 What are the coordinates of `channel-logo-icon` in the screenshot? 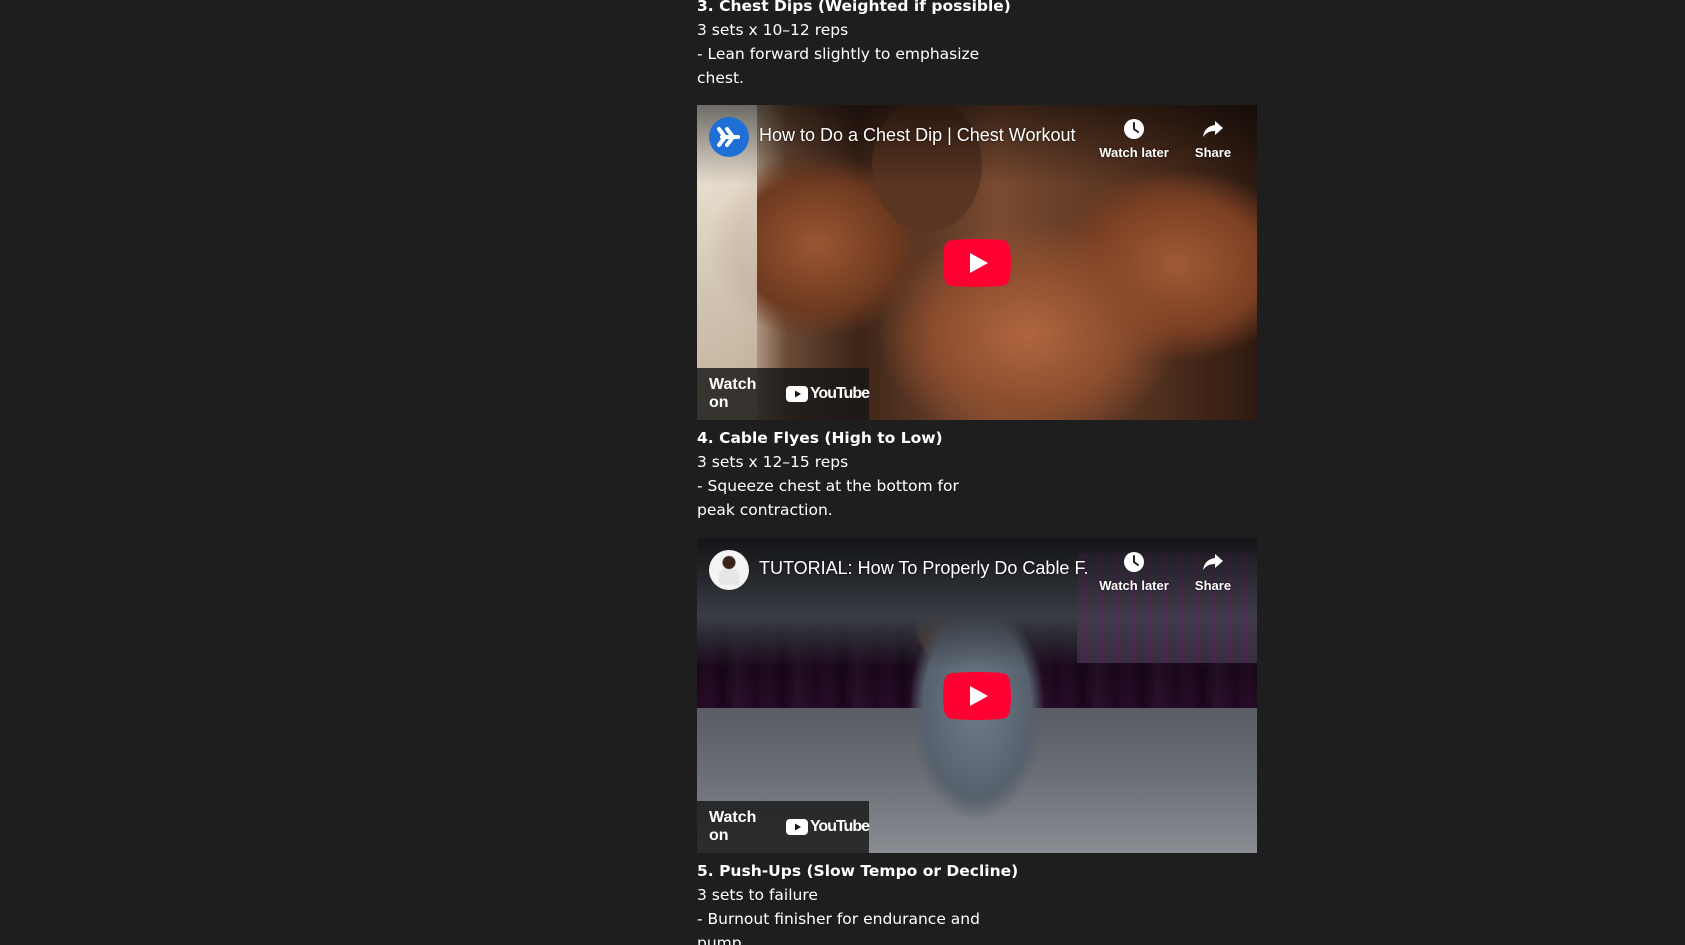 It's located at (729, 137).